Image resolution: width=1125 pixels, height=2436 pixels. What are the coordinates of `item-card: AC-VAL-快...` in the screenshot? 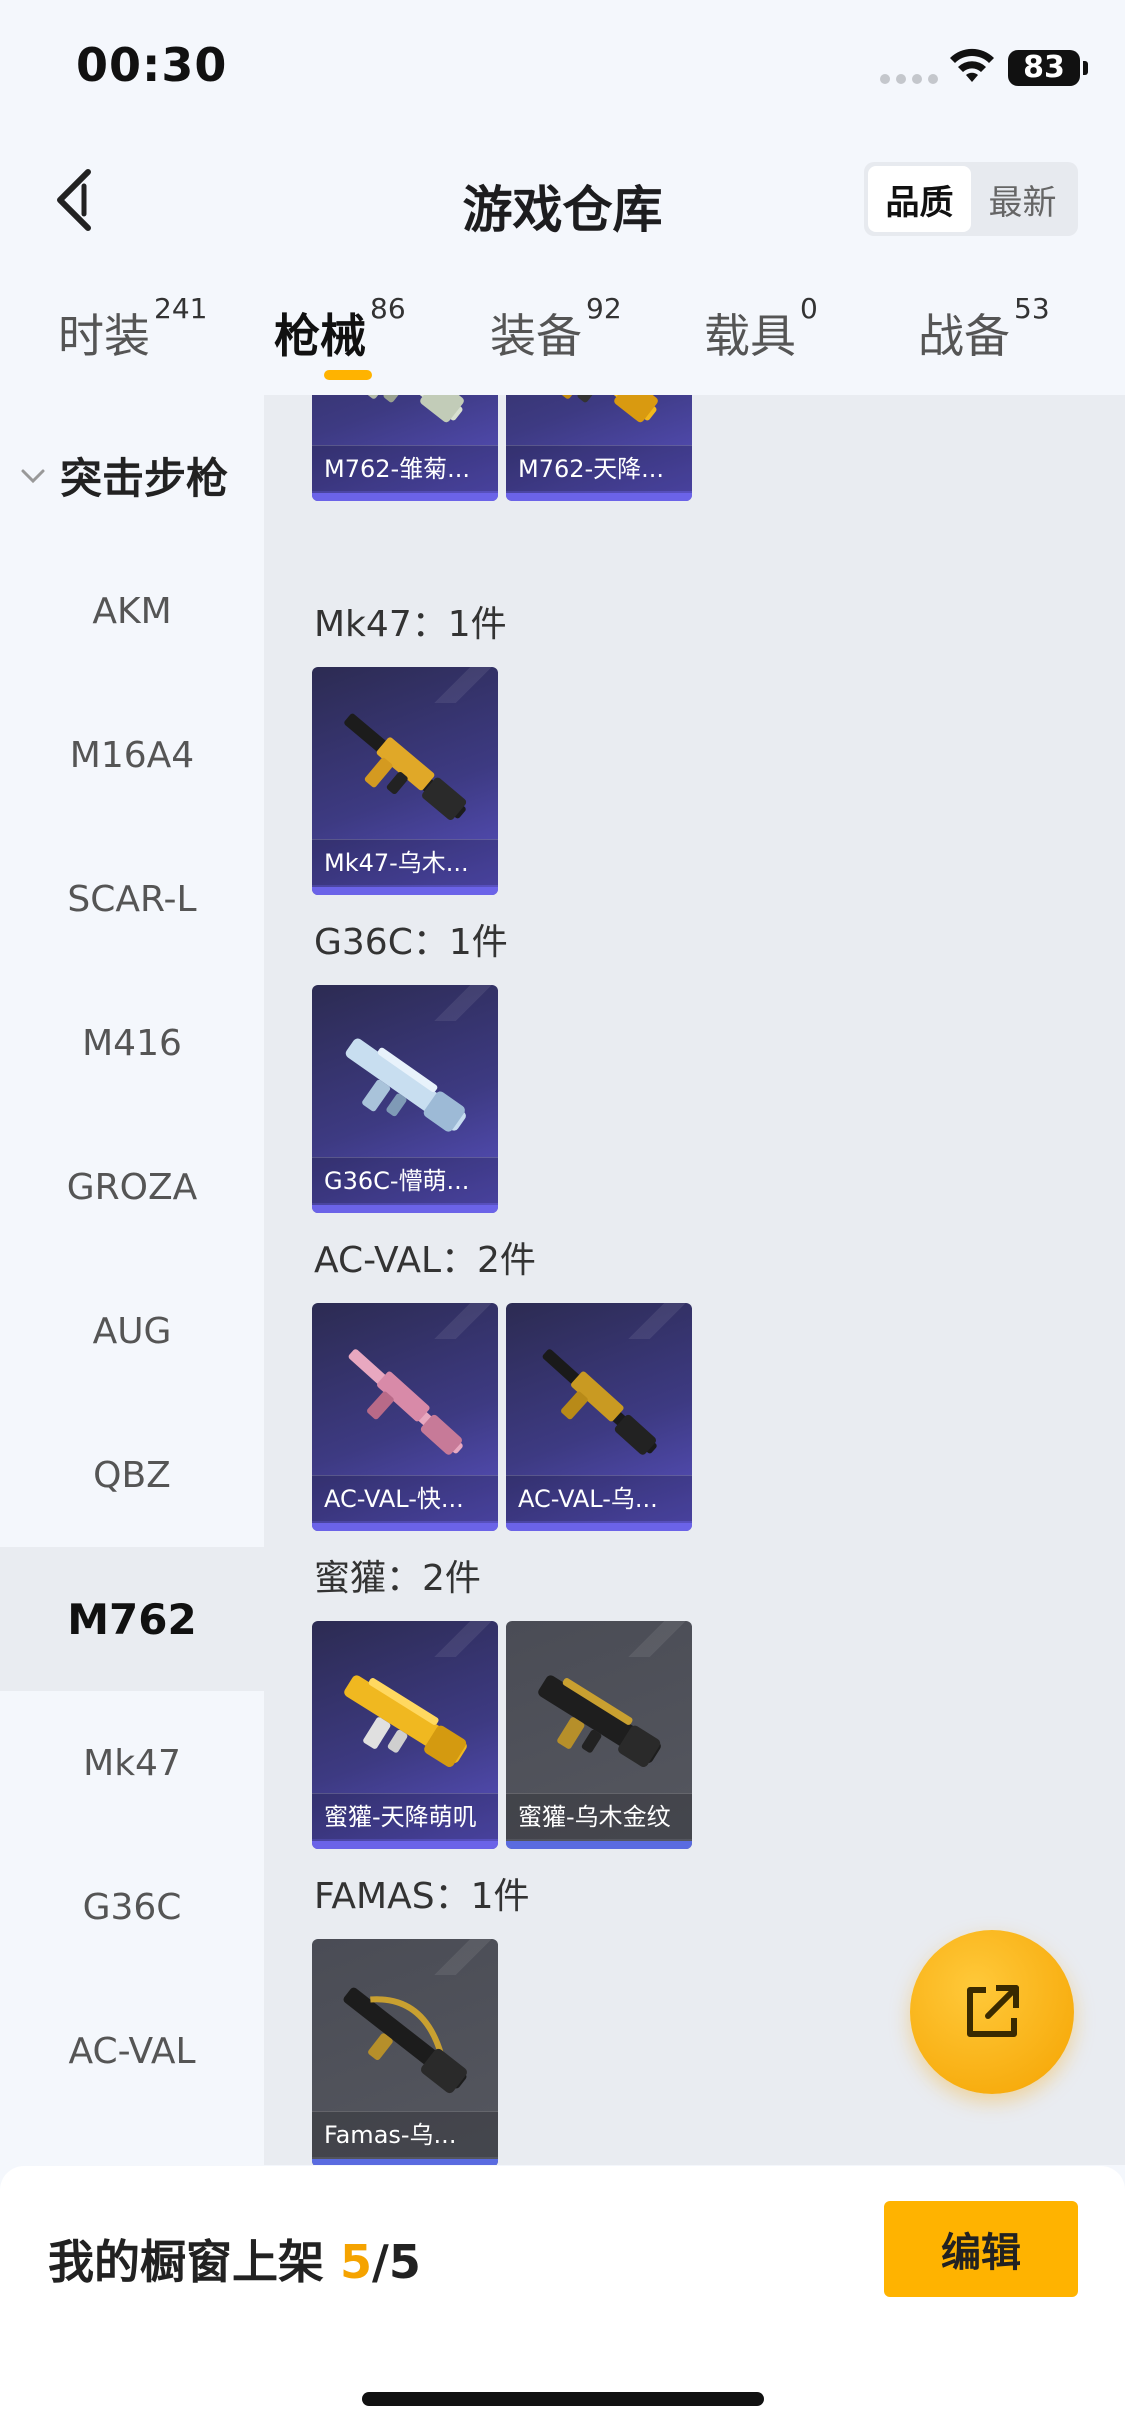 It's located at (405, 1417).